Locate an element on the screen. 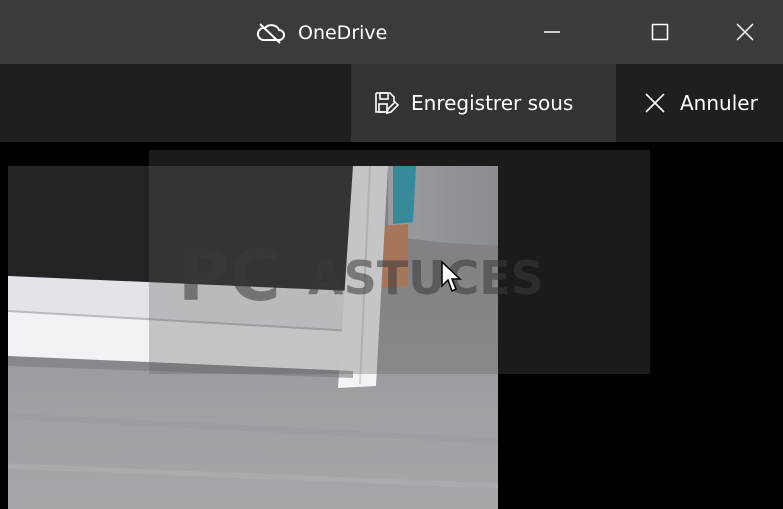 The image size is (783, 509). cancel-label: Annuler is located at coordinates (719, 103).